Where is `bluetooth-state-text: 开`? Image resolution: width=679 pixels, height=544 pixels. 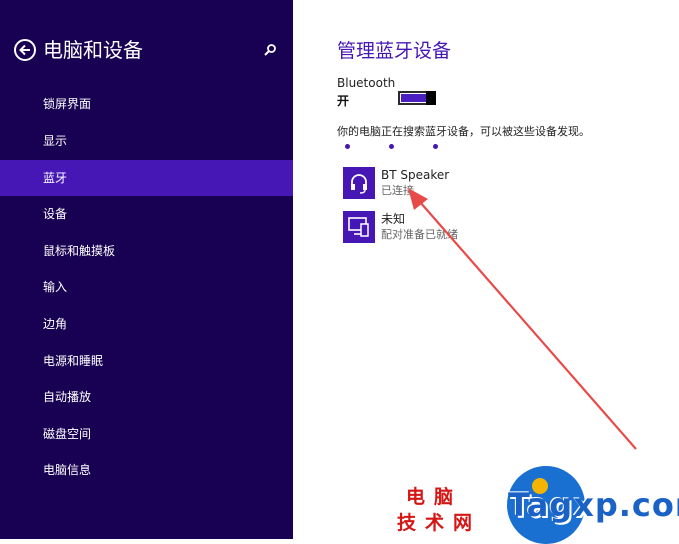
bluetooth-state-text: 开 is located at coordinates (343, 101).